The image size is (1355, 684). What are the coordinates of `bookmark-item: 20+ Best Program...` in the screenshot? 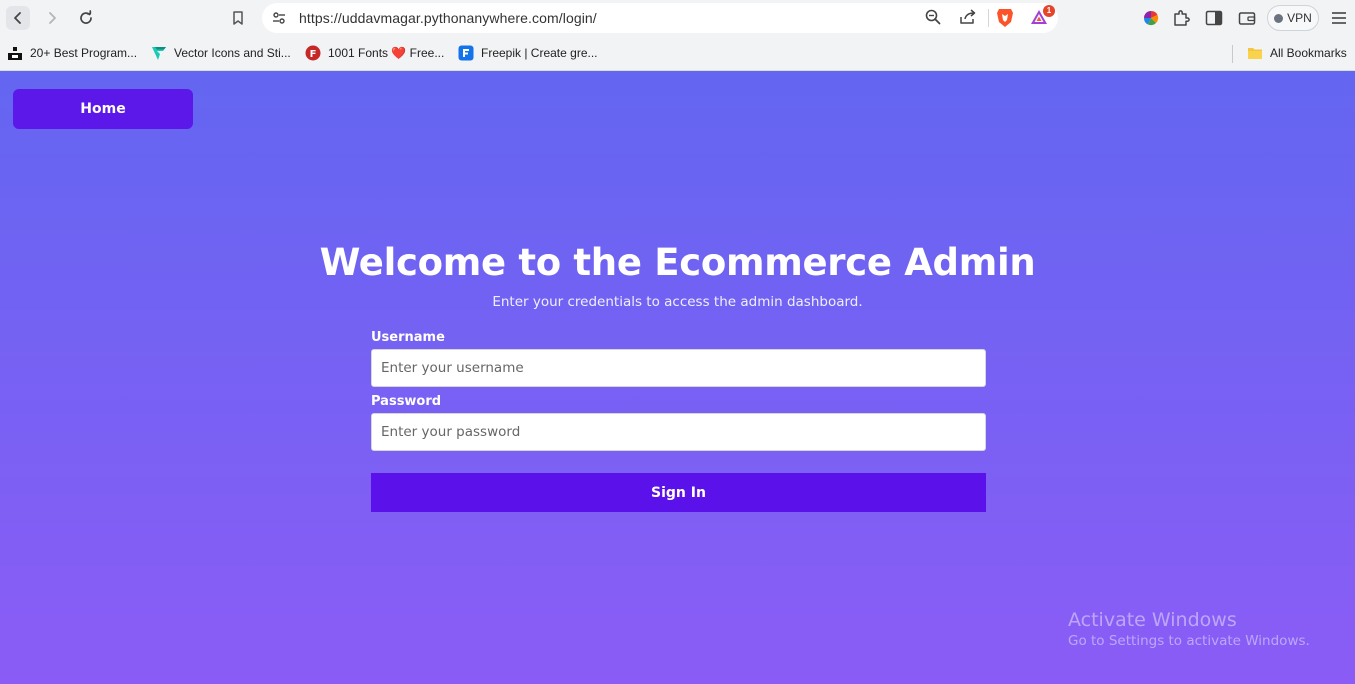 It's located at (72, 53).